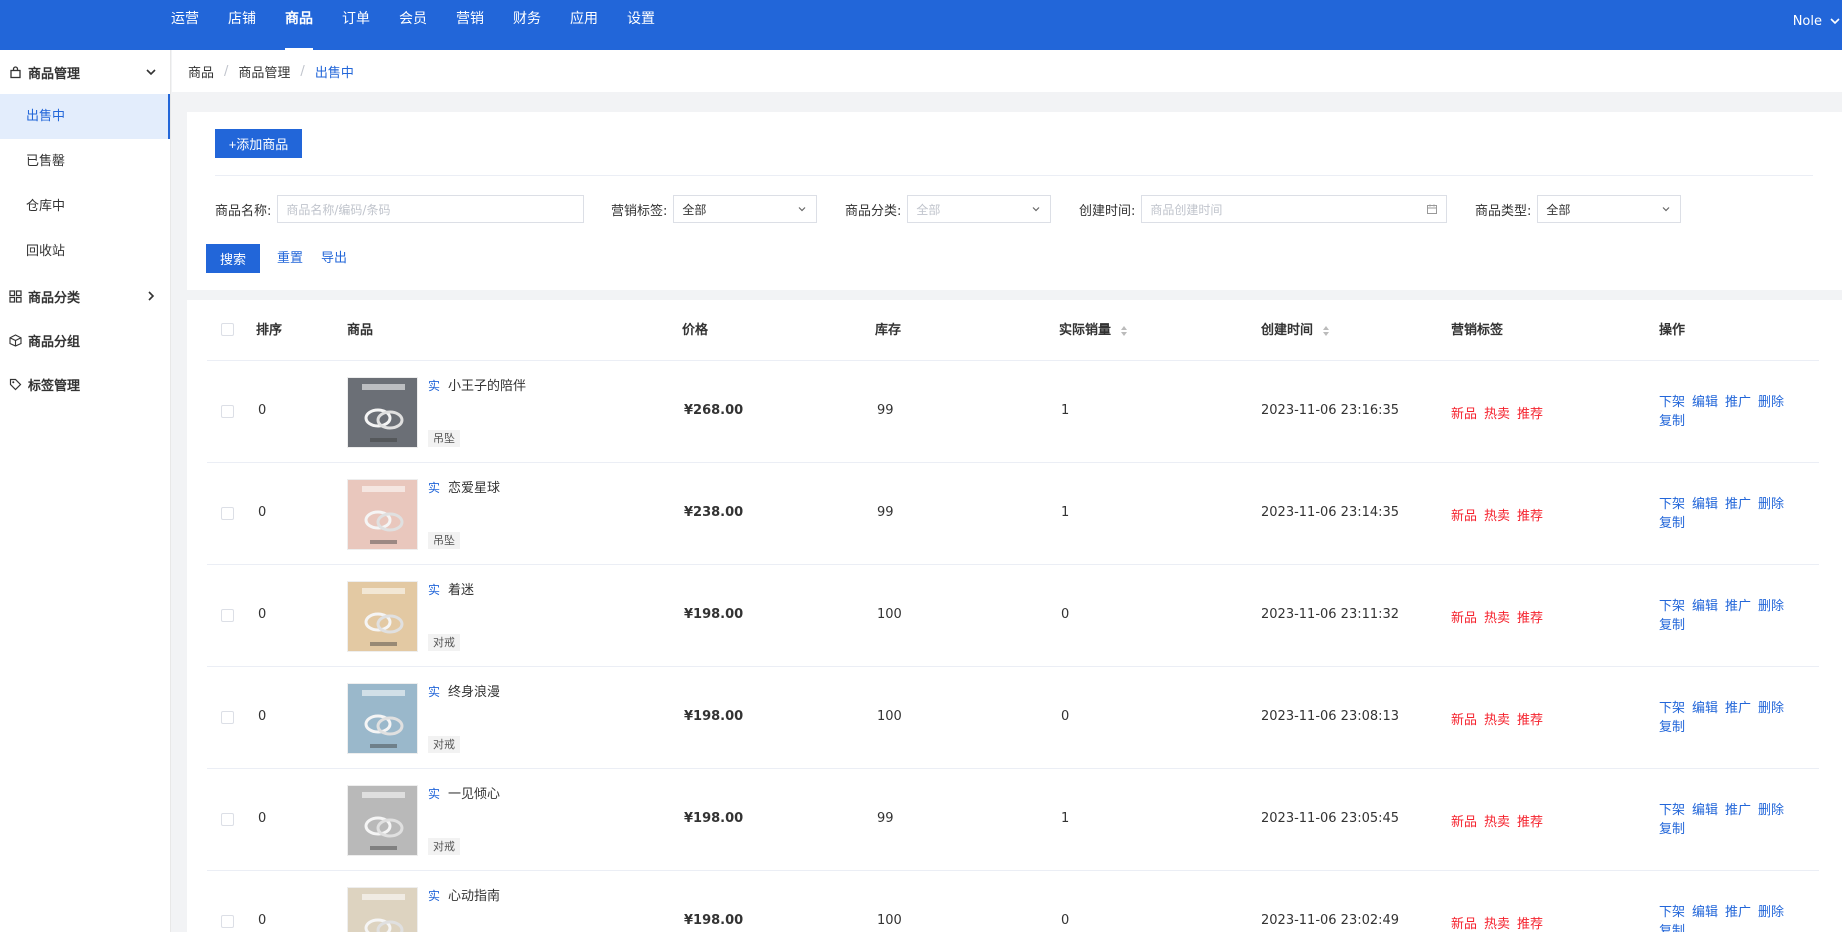 This screenshot has height=932, width=1842. Describe the element at coordinates (243, 211) in the screenshot. I see `filter-label: 商品名称:` at that location.